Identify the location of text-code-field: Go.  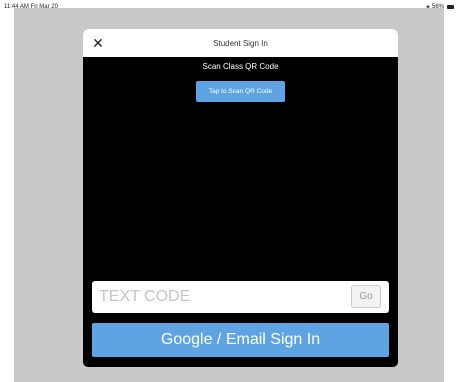
(240, 297).